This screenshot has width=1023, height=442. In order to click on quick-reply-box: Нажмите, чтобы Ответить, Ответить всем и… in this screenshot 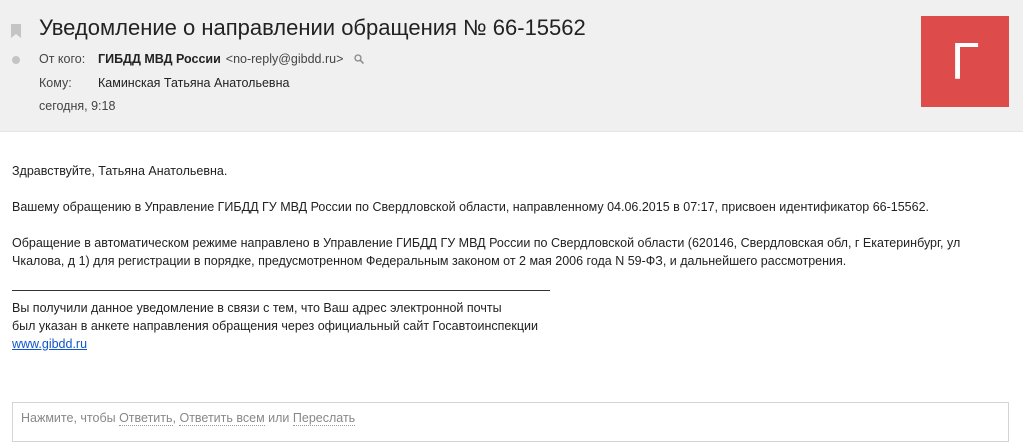, I will do `click(510, 422)`.